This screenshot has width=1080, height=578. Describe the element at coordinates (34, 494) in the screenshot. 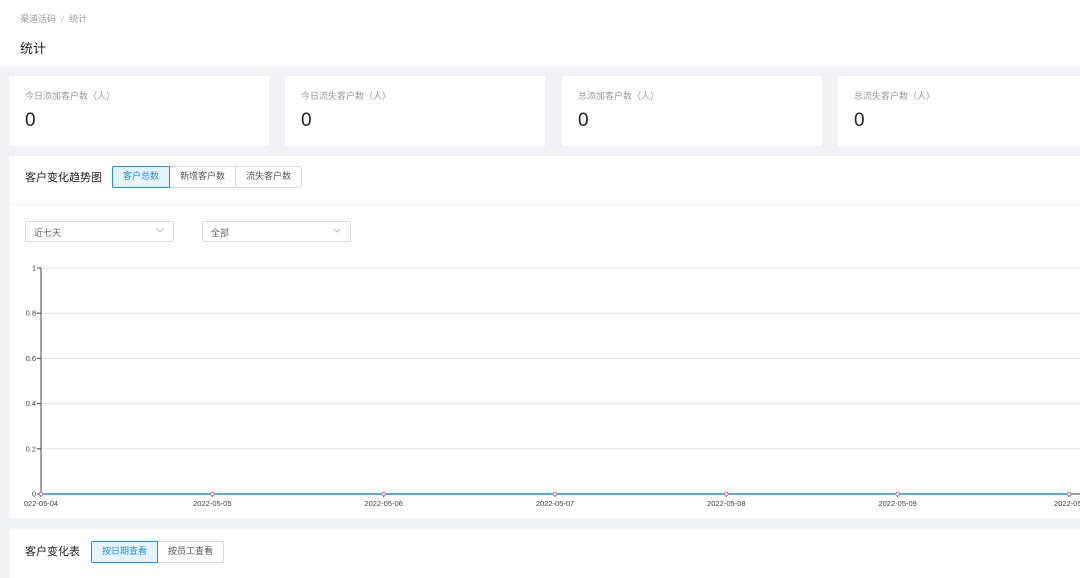

I see `y-tick-label: 0` at that location.